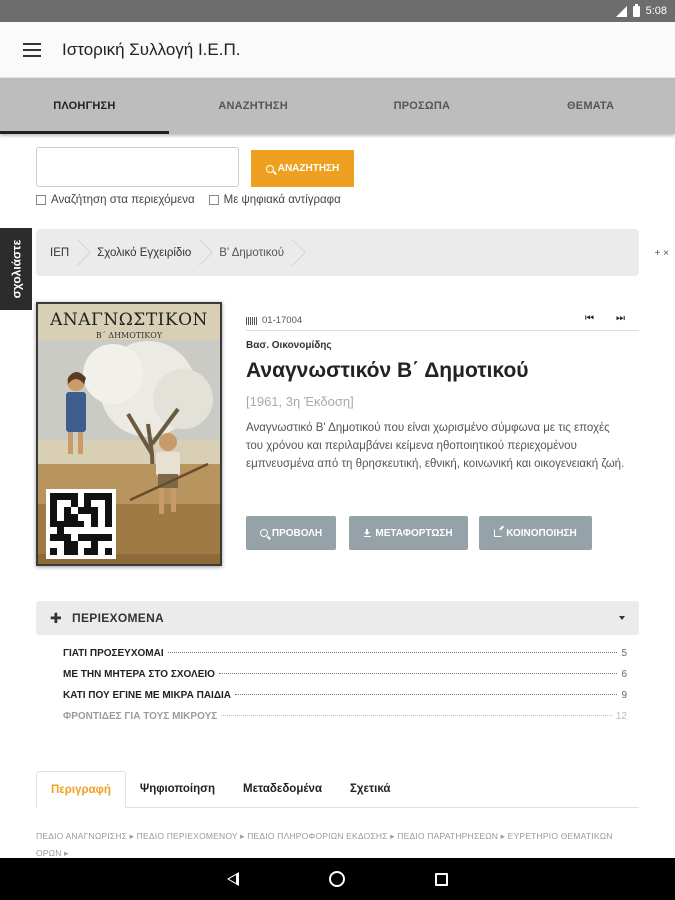 The height and width of the screenshot is (900, 675). Describe the element at coordinates (441, 879) in the screenshot. I see `recent-apps-icon` at that location.